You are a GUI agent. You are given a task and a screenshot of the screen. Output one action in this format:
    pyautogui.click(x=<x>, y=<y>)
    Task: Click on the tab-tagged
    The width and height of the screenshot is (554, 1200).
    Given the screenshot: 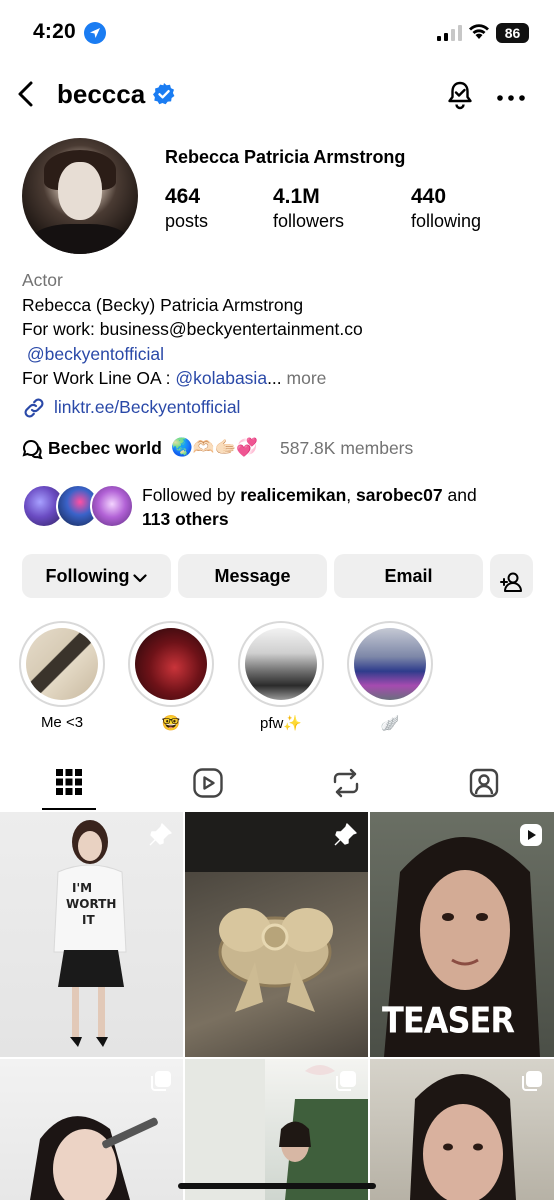 What is the action you would take?
    pyautogui.click(x=483, y=783)
    